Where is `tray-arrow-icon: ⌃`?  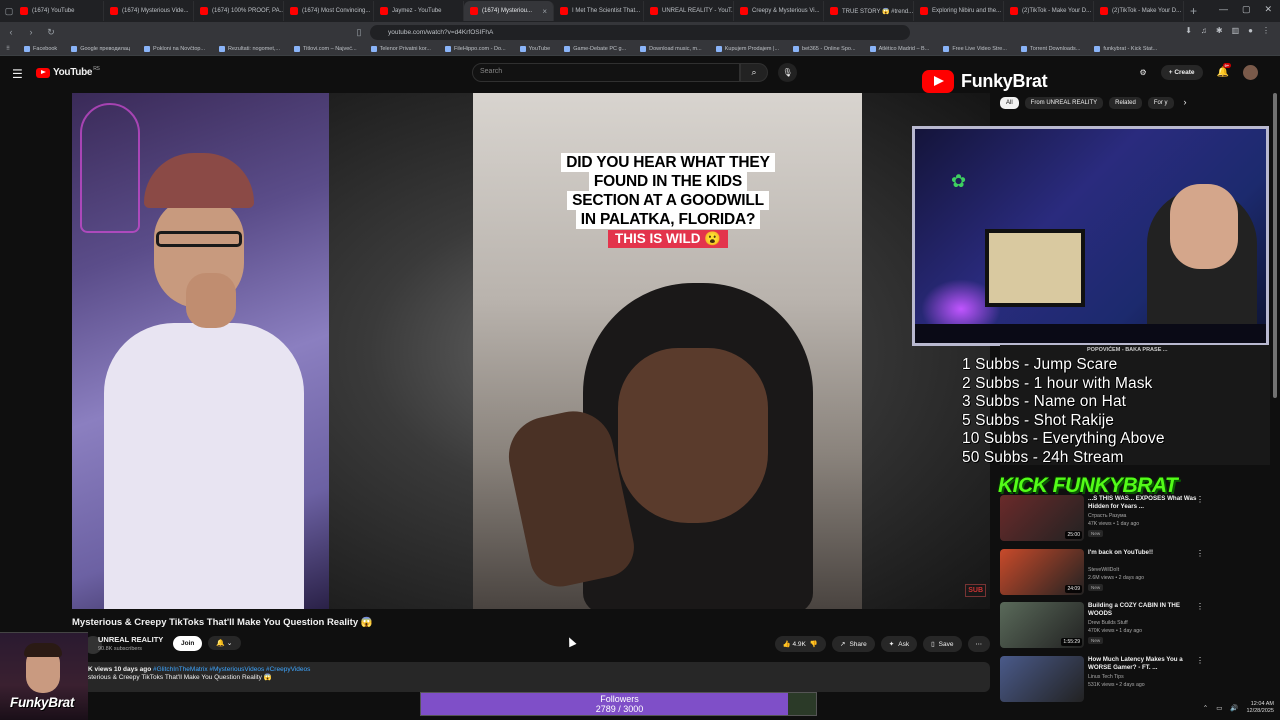 tray-arrow-icon: ⌃ is located at coordinates (1205, 708).